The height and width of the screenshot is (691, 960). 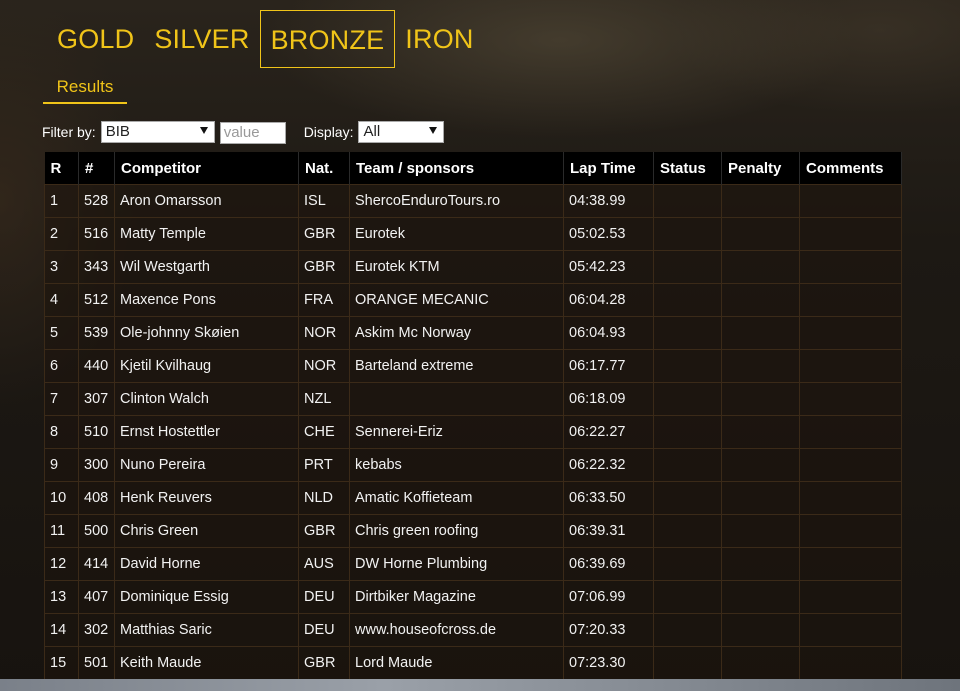 What do you see at coordinates (96, 300) in the screenshot?
I see `cell-bib: 512` at bounding box center [96, 300].